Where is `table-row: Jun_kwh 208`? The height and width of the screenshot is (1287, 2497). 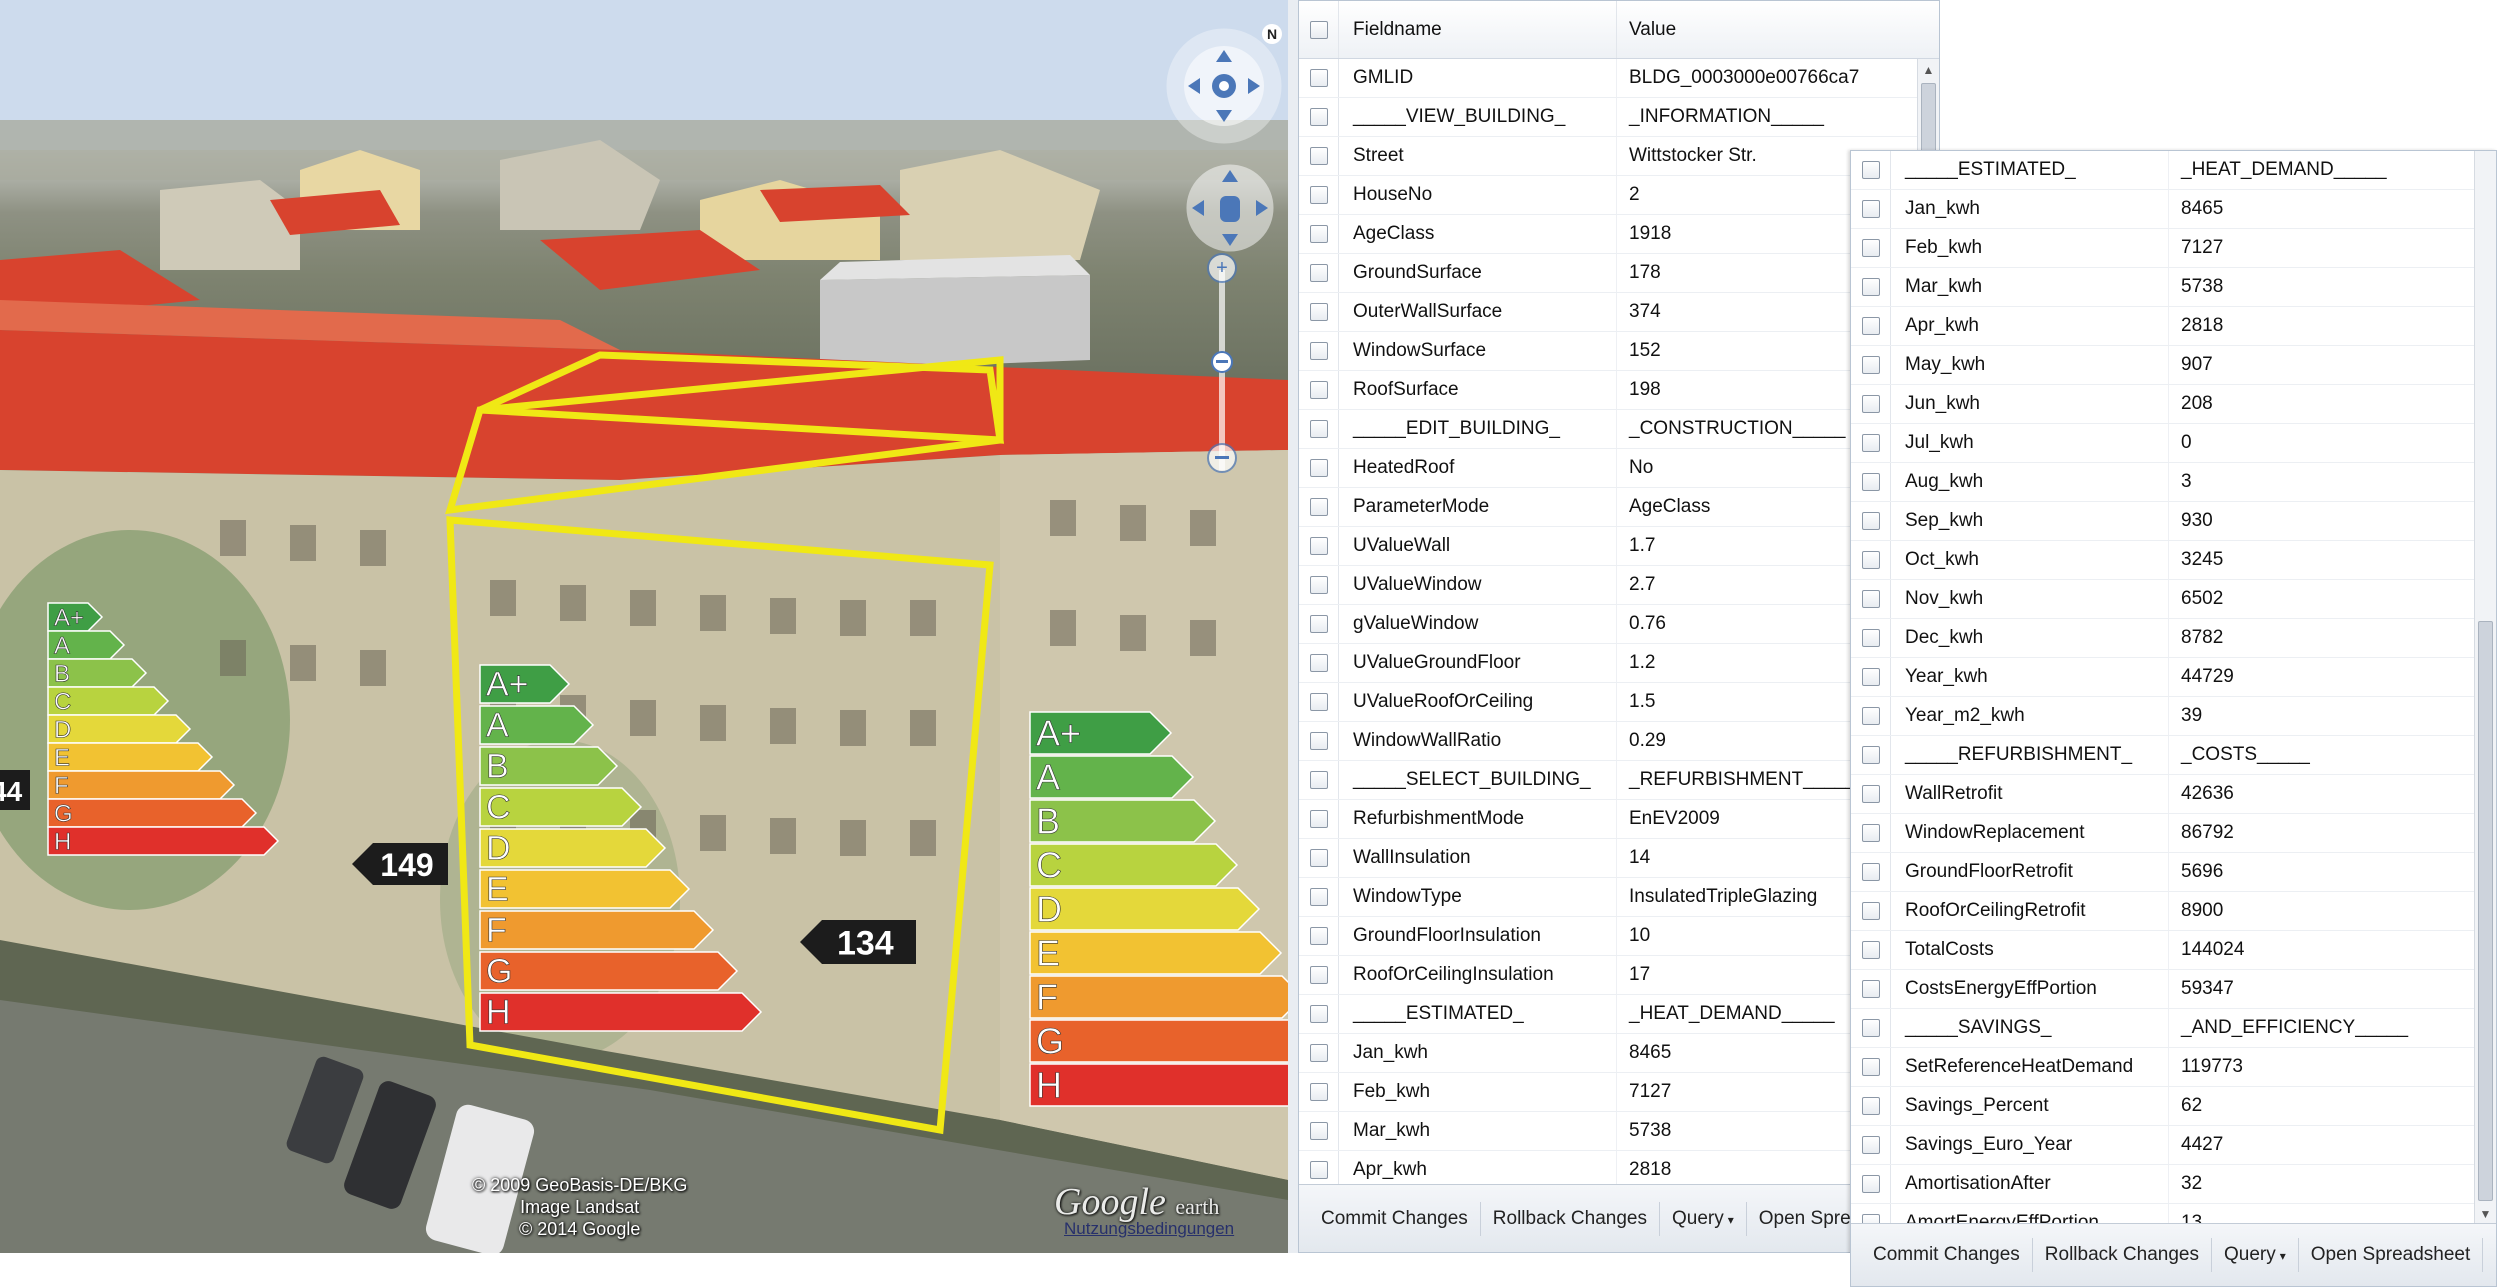 table-row: Jun_kwh 208 is located at coordinates (2162, 404).